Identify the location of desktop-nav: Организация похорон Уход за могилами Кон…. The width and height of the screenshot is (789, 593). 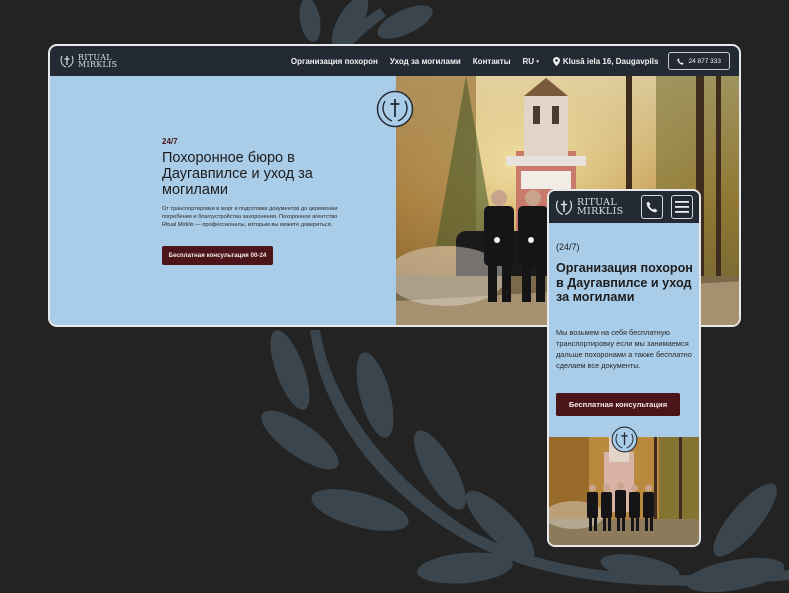
(475, 61).